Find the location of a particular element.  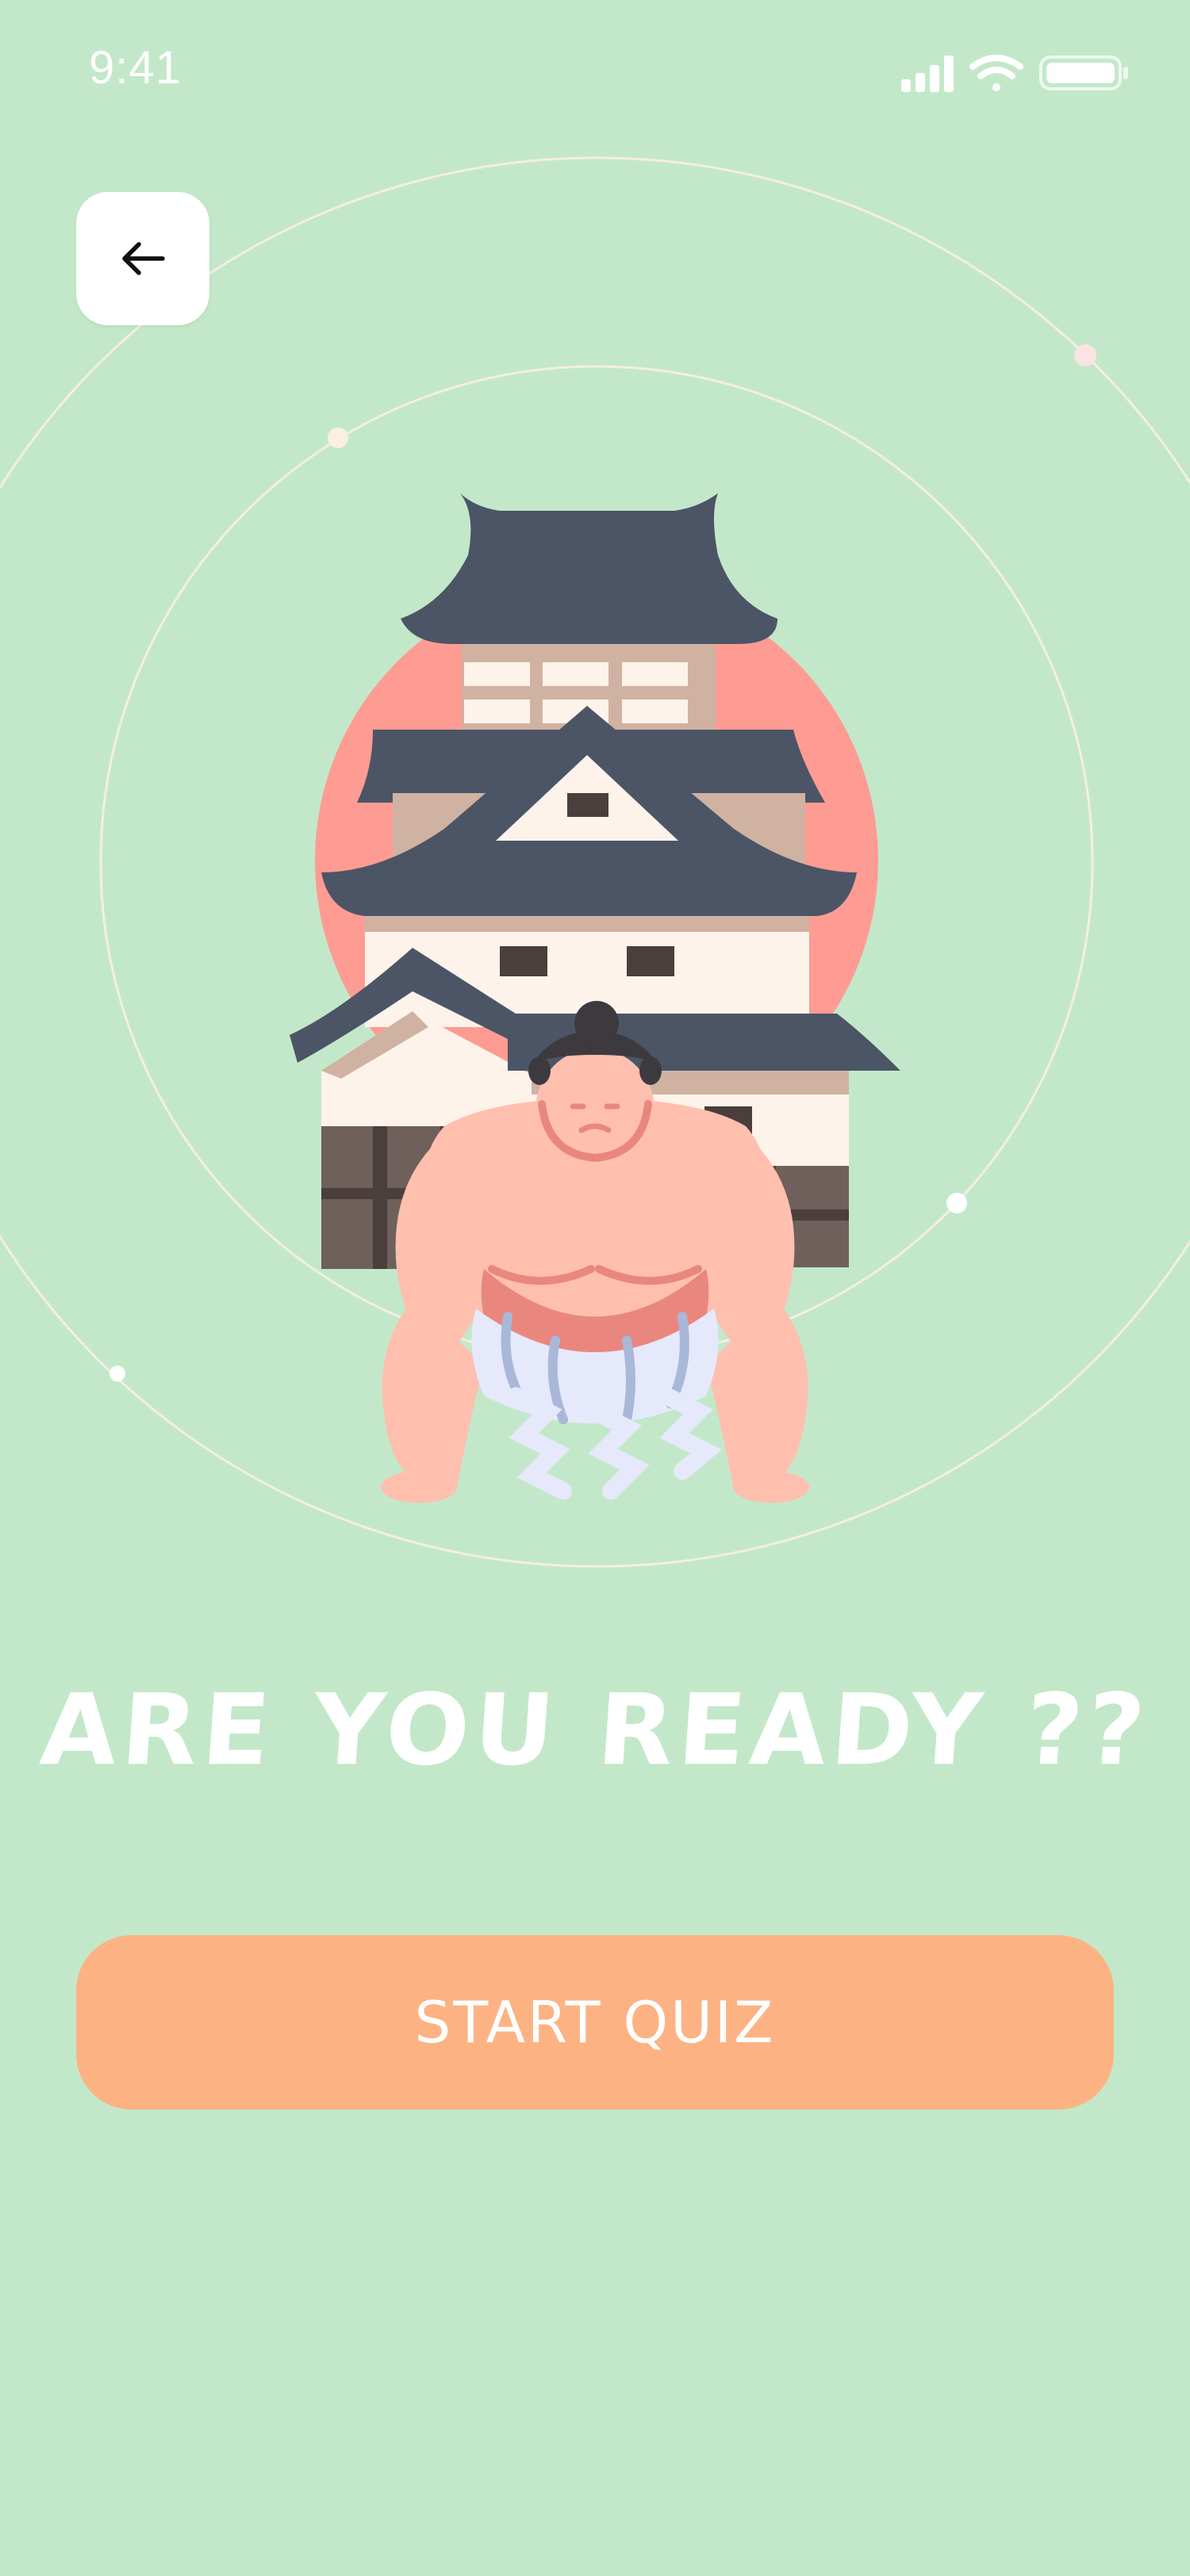

headline: ARE YOU READY ?? is located at coordinates (595, 1730).